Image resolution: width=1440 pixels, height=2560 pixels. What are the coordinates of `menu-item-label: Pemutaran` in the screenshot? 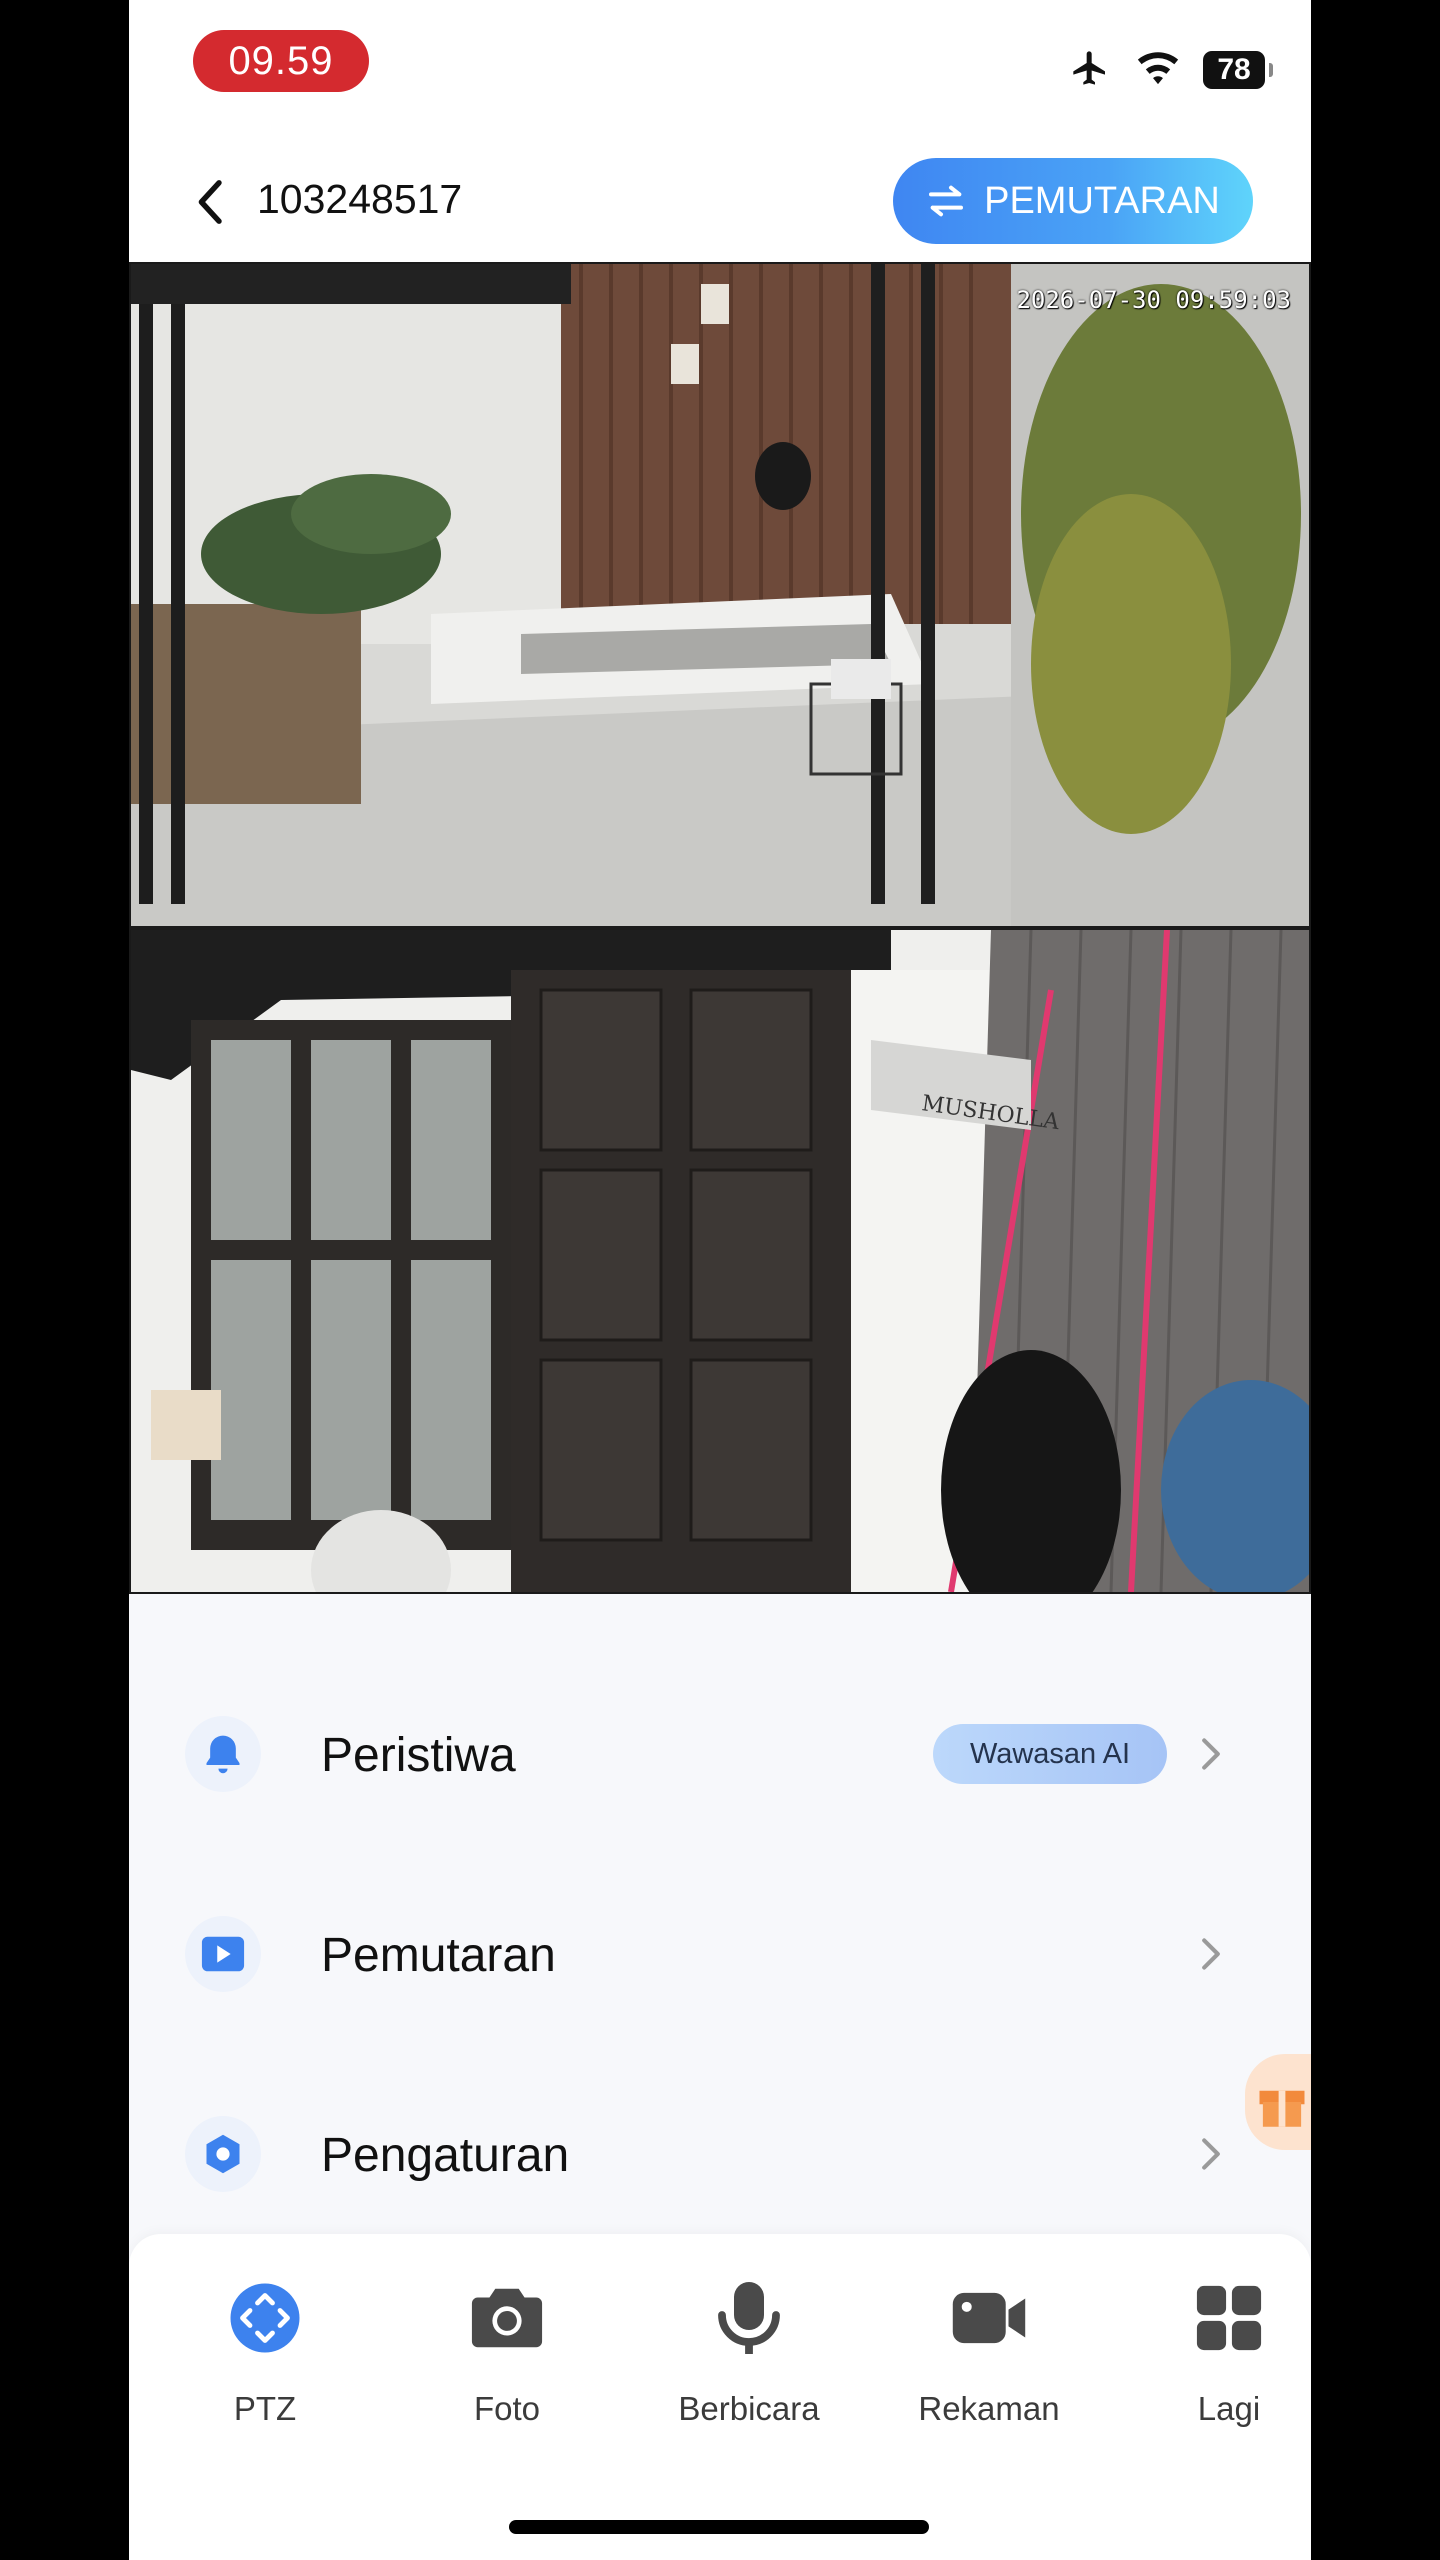 It's located at (438, 1955).